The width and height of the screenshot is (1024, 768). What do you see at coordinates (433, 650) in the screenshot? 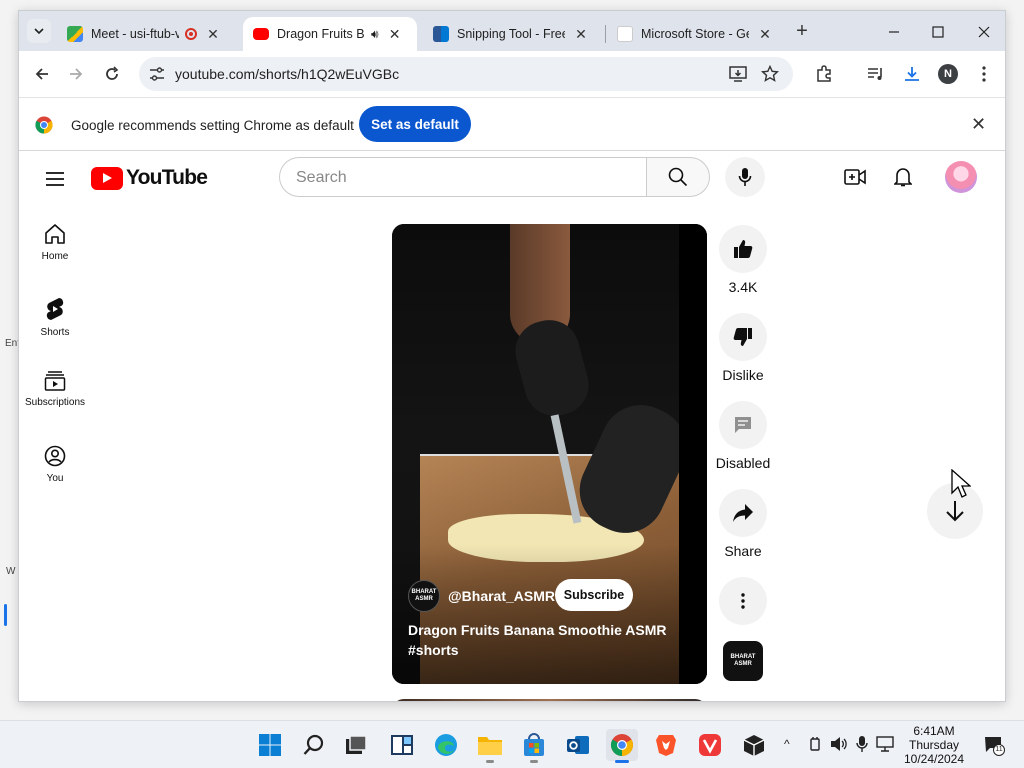
I see `short-hashtag: #shorts` at bounding box center [433, 650].